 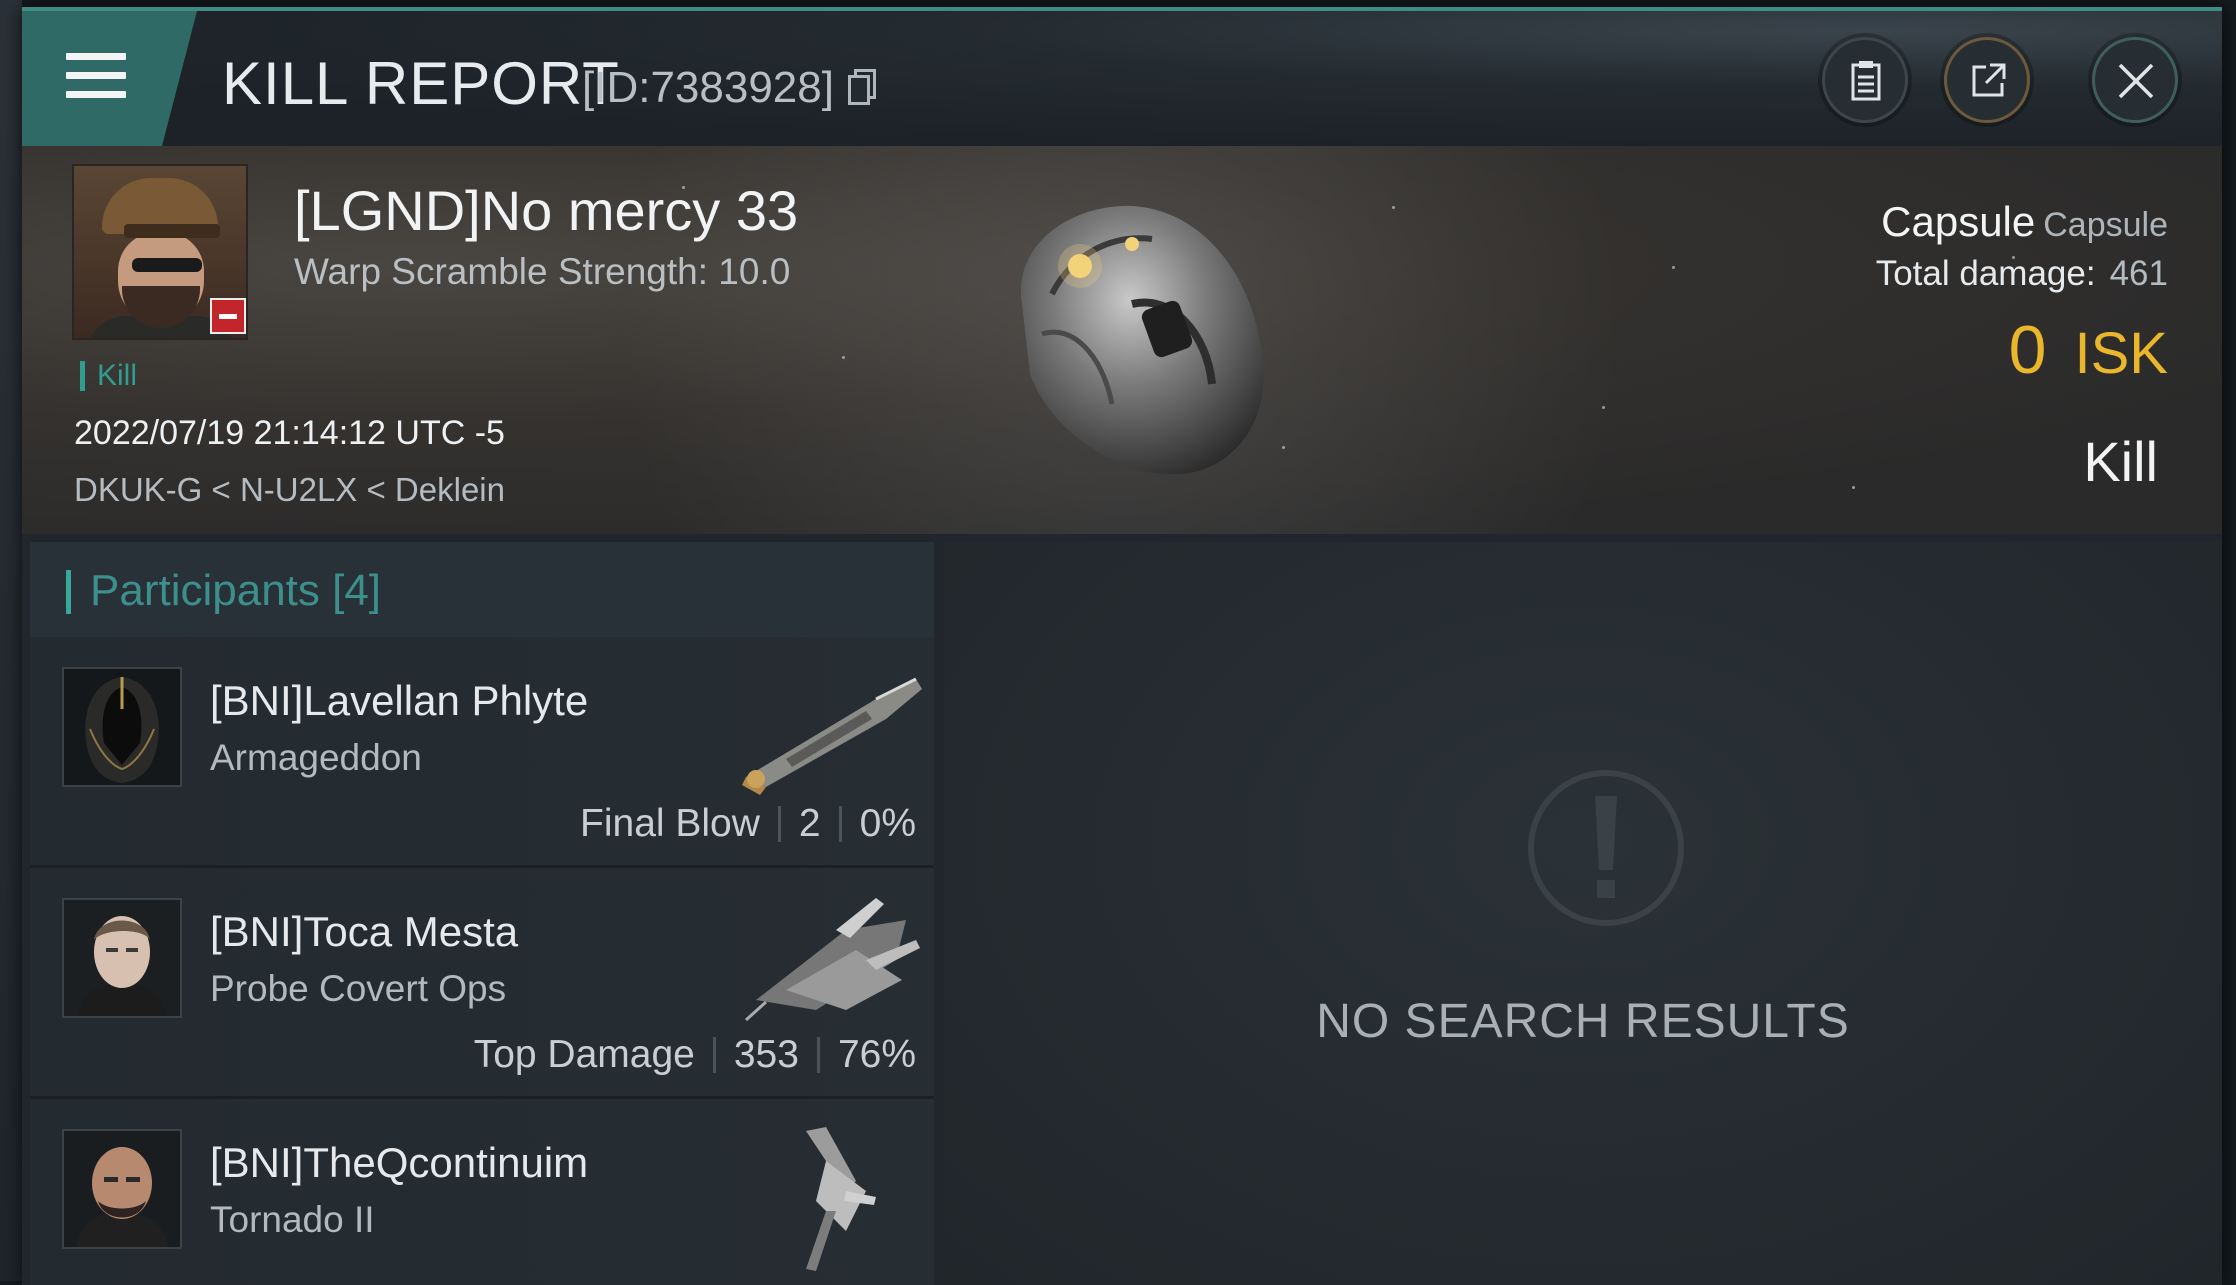 What do you see at coordinates (181, 1016) in the screenshot?
I see `green-star-badge: ★` at bounding box center [181, 1016].